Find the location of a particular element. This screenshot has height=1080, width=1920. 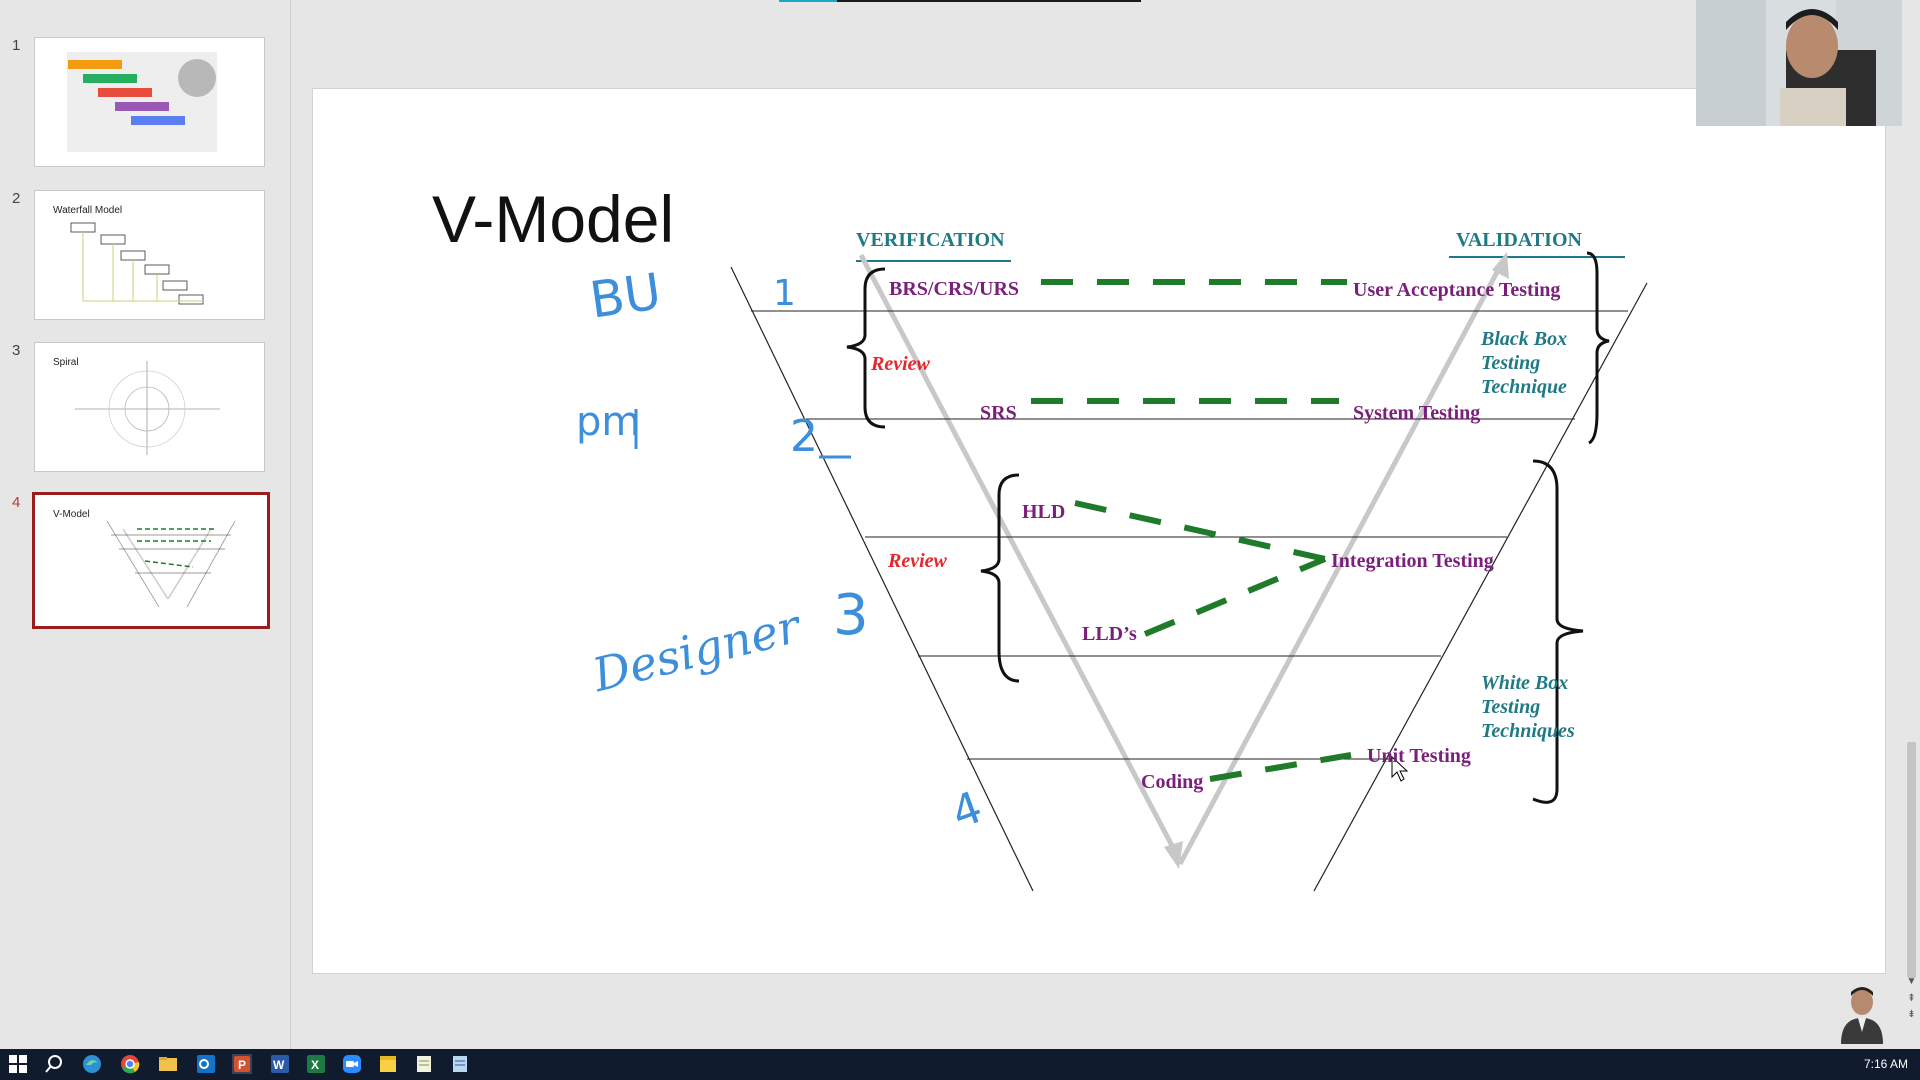

v-model-diagram-preview is located at coordinates (171, 564).